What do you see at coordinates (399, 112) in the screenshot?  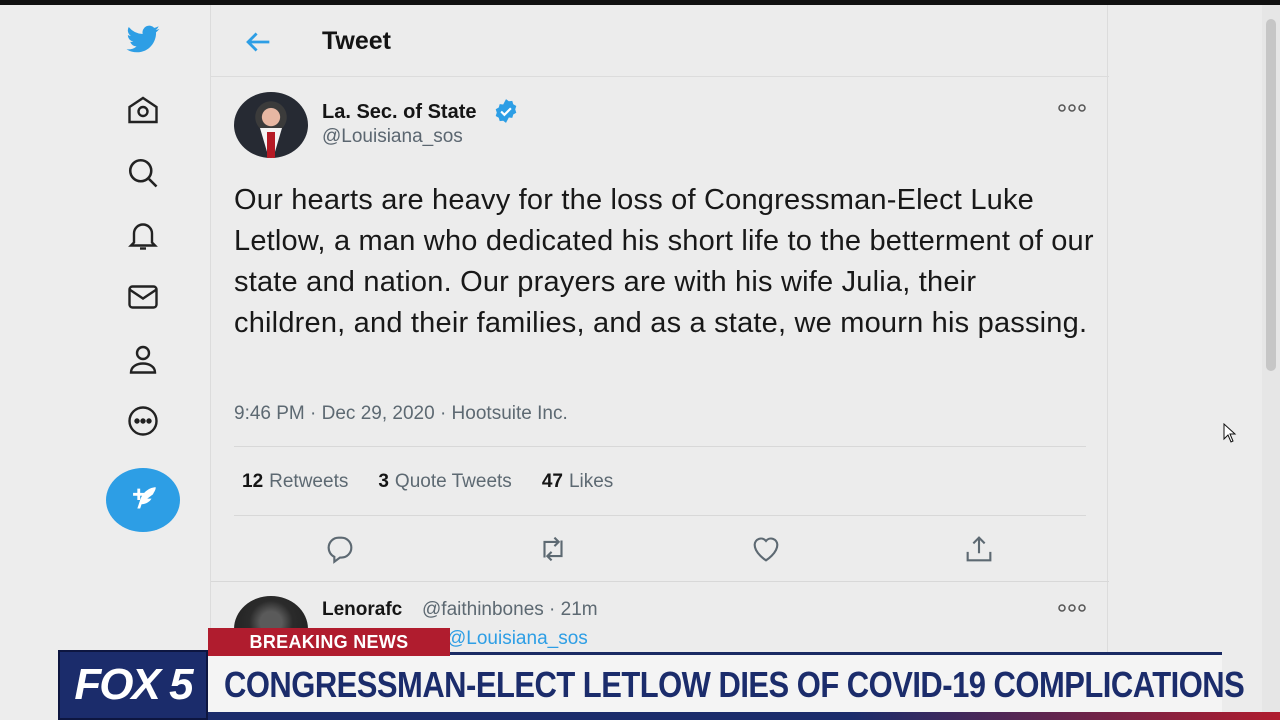 I see `display-name: La. Sec. of State` at bounding box center [399, 112].